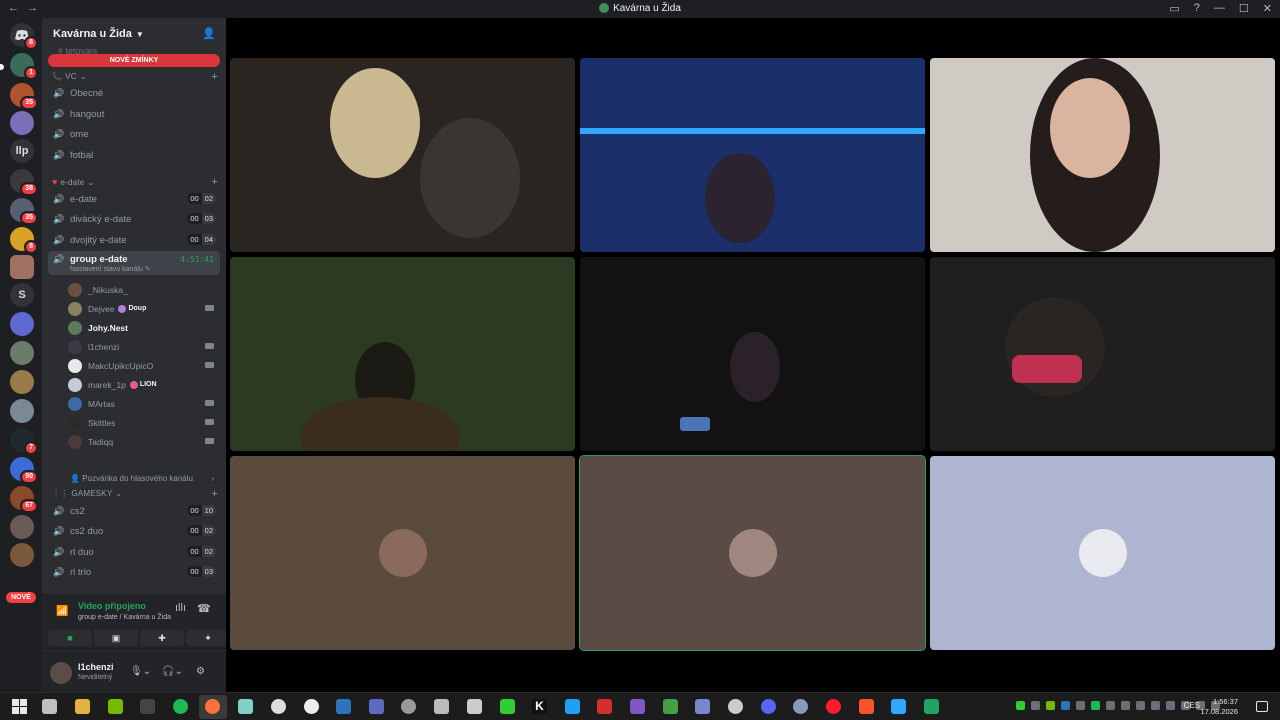  Describe the element at coordinates (24, 240) in the screenshot. I see `server-icon: 8` at that location.